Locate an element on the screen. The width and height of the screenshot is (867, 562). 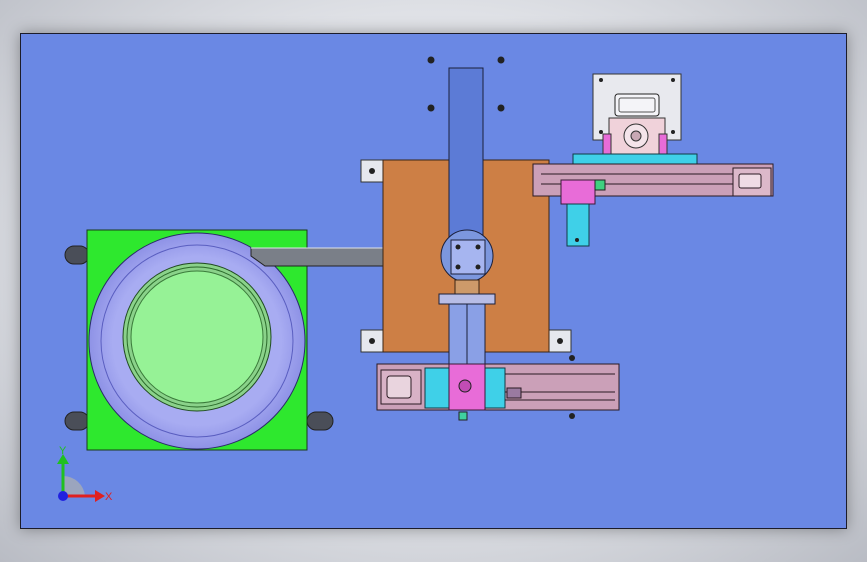
slide-sensor is located at coordinates (463, 416).